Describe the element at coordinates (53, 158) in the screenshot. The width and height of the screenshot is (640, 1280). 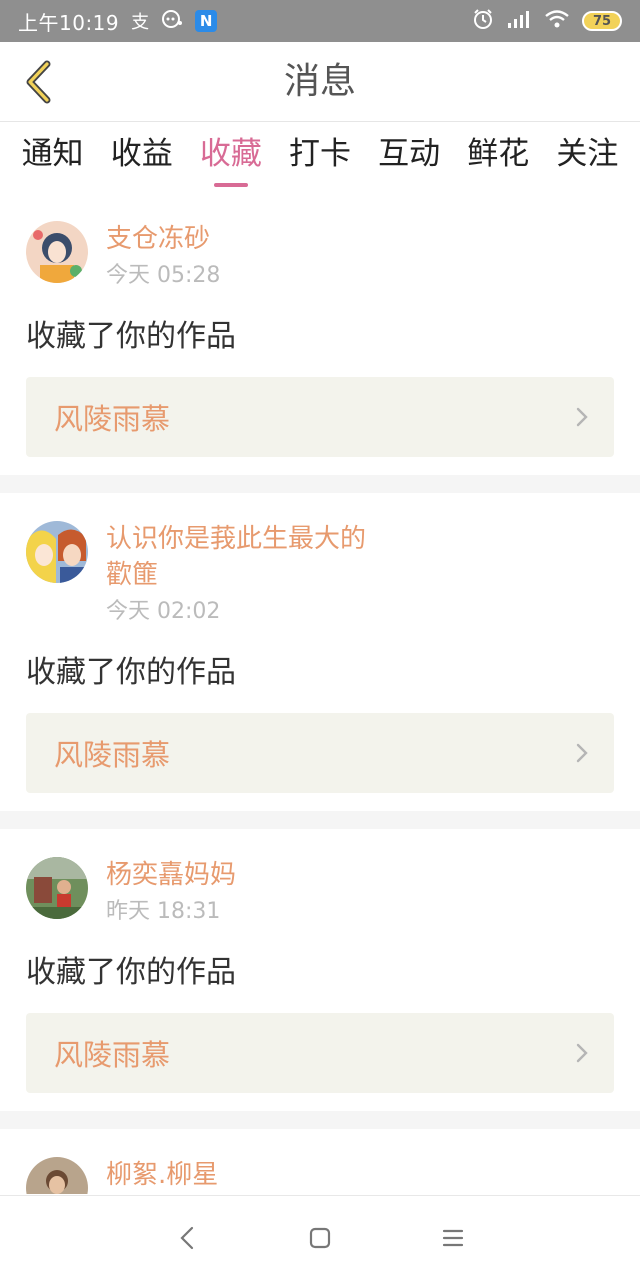
I see `tab-notifications: 通知` at that location.